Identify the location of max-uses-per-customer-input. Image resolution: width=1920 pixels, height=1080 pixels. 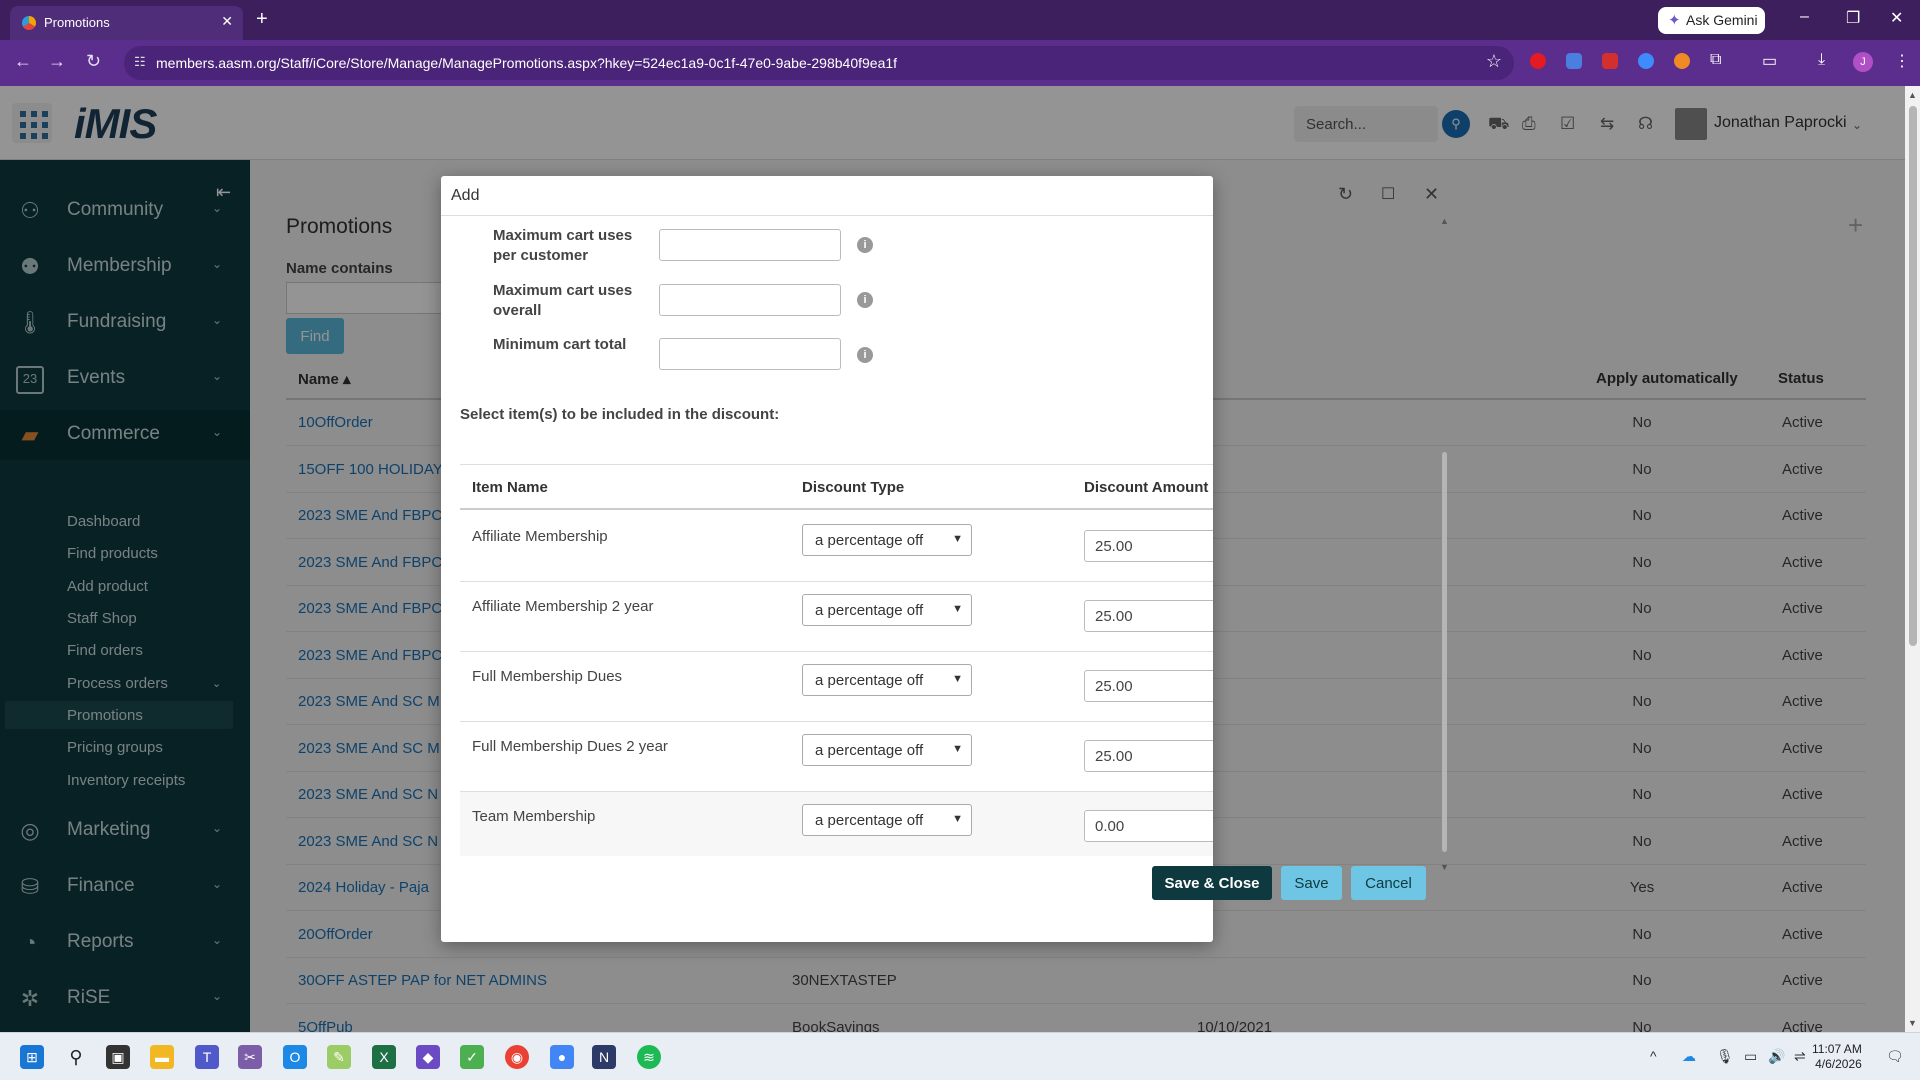
(750, 245).